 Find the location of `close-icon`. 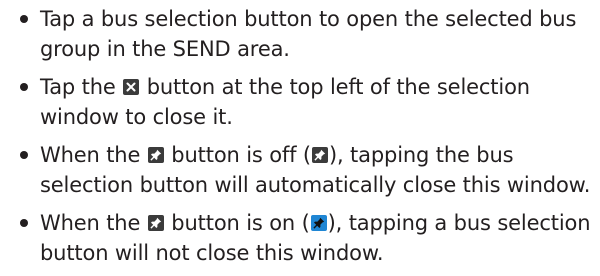

close-icon is located at coordinates (131, 87).